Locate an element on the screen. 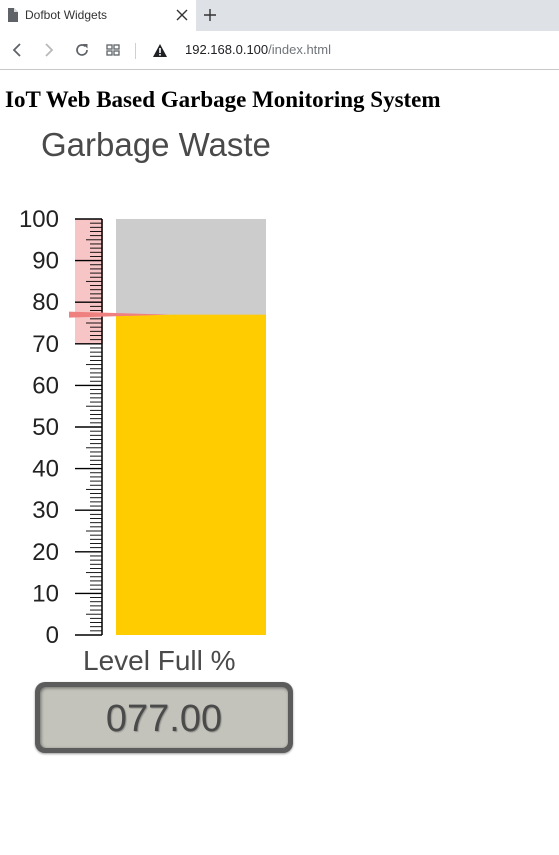 This screenshot has height=855, width=559. forward-arrow-icon is located at coordinates (49, 50).